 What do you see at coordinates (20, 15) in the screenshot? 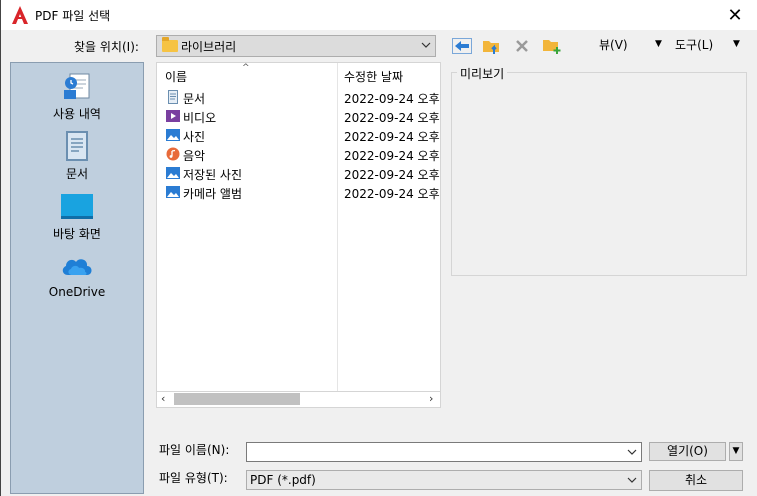
I see `autocad-app-icon` at bounding box center [20, 15].